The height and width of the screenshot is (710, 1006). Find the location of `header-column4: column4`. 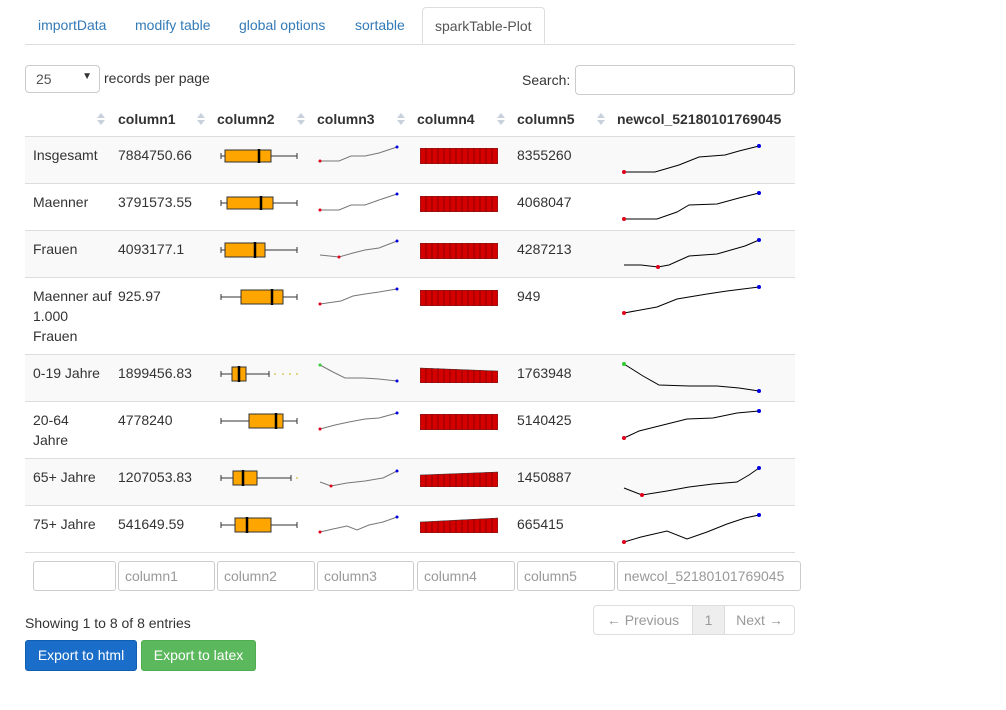

header-column4: column4 is located at coordinates (457, 123).